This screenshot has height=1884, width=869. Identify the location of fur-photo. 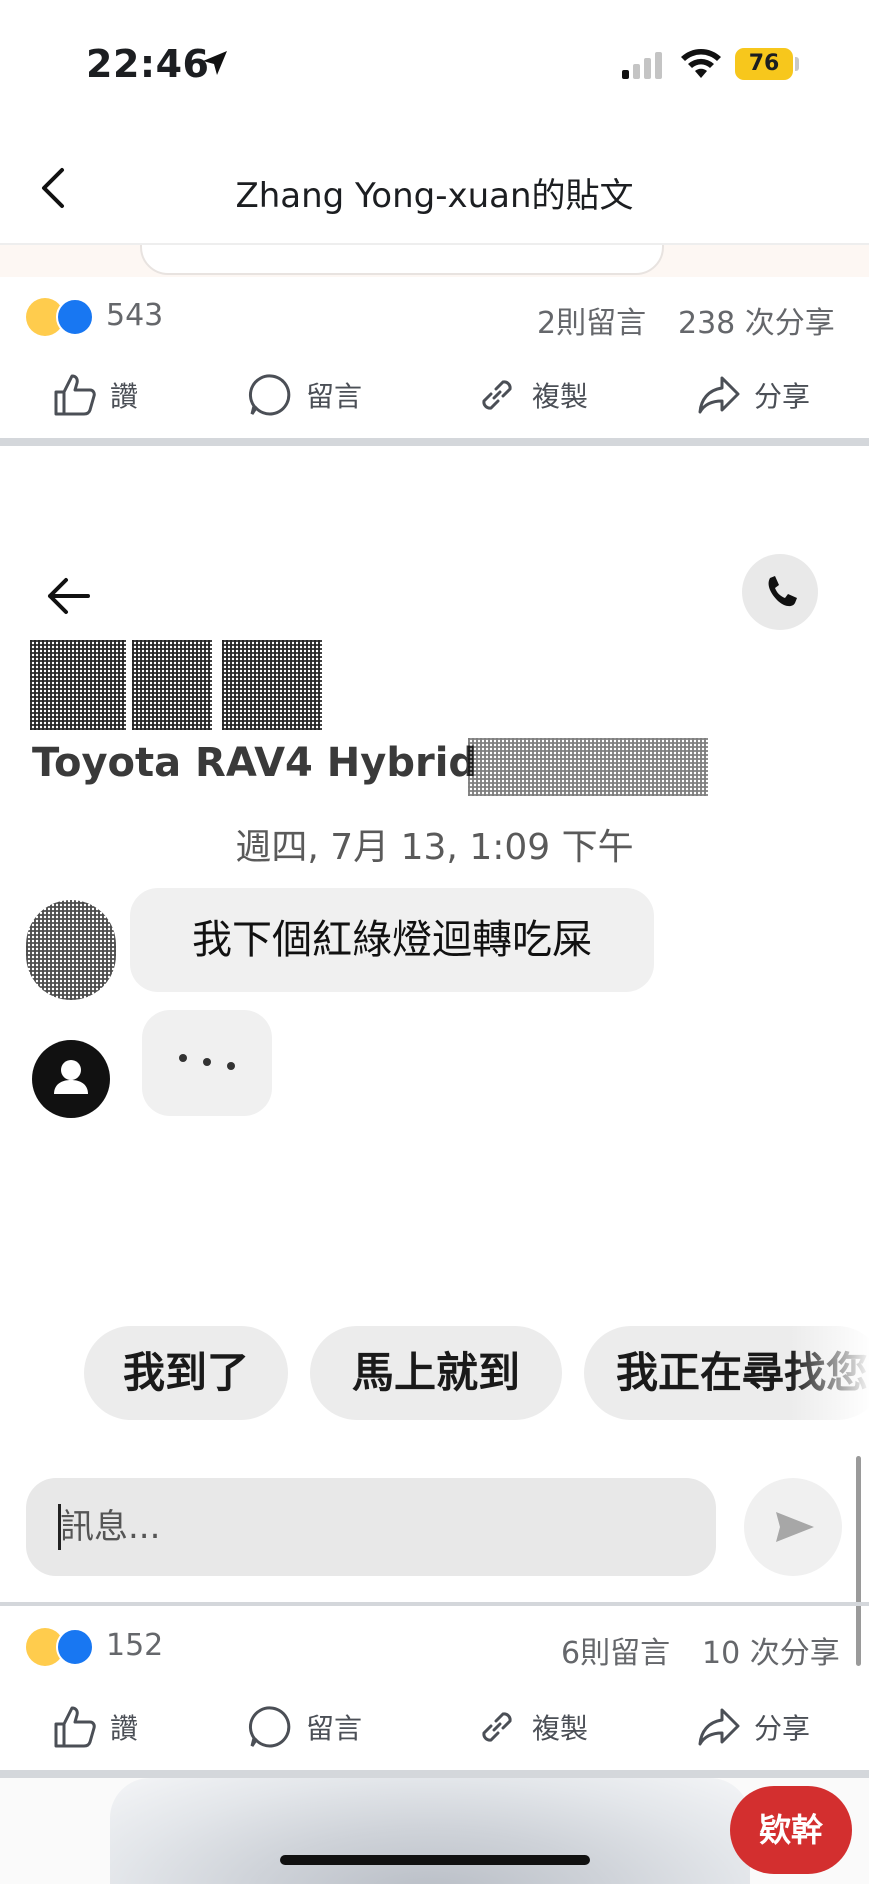
(430, 1831).